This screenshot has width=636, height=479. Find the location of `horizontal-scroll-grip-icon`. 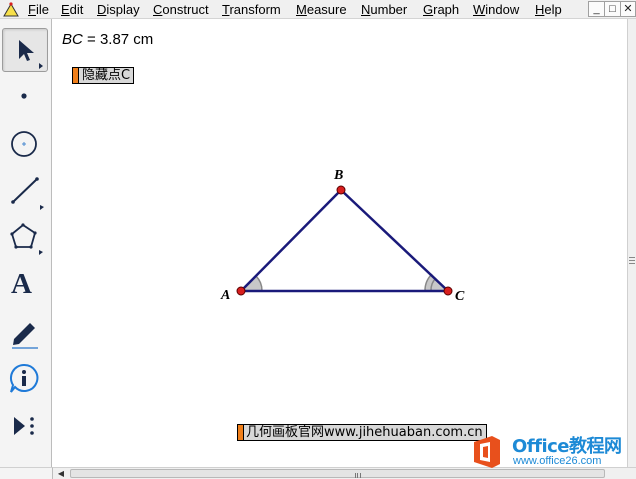

horizontal-scroll-grip-icon is located at coordinates (358, 475).